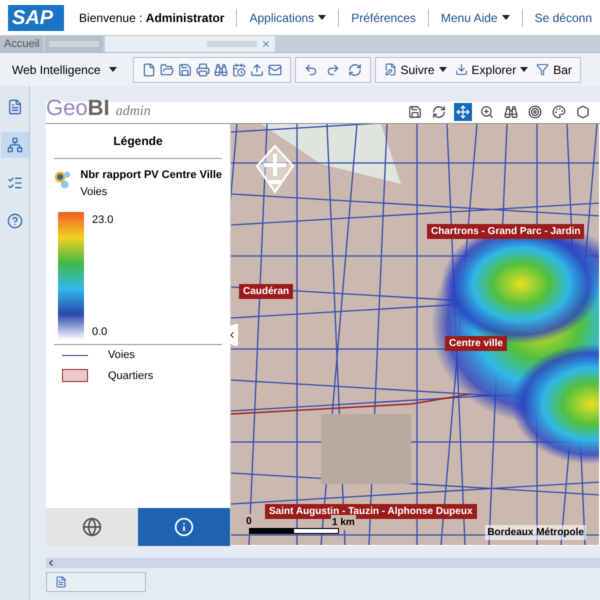 The width and height of the screenshot is (600, 600). I want to click on header-link: Se déconn, so click(563, 17).